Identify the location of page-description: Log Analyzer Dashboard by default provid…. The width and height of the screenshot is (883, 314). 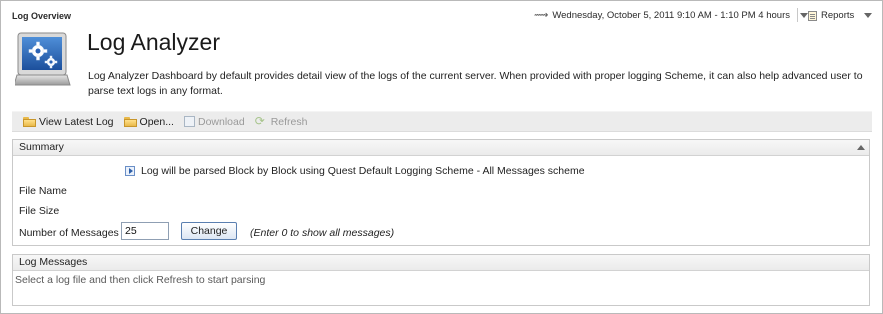
(475, 83).